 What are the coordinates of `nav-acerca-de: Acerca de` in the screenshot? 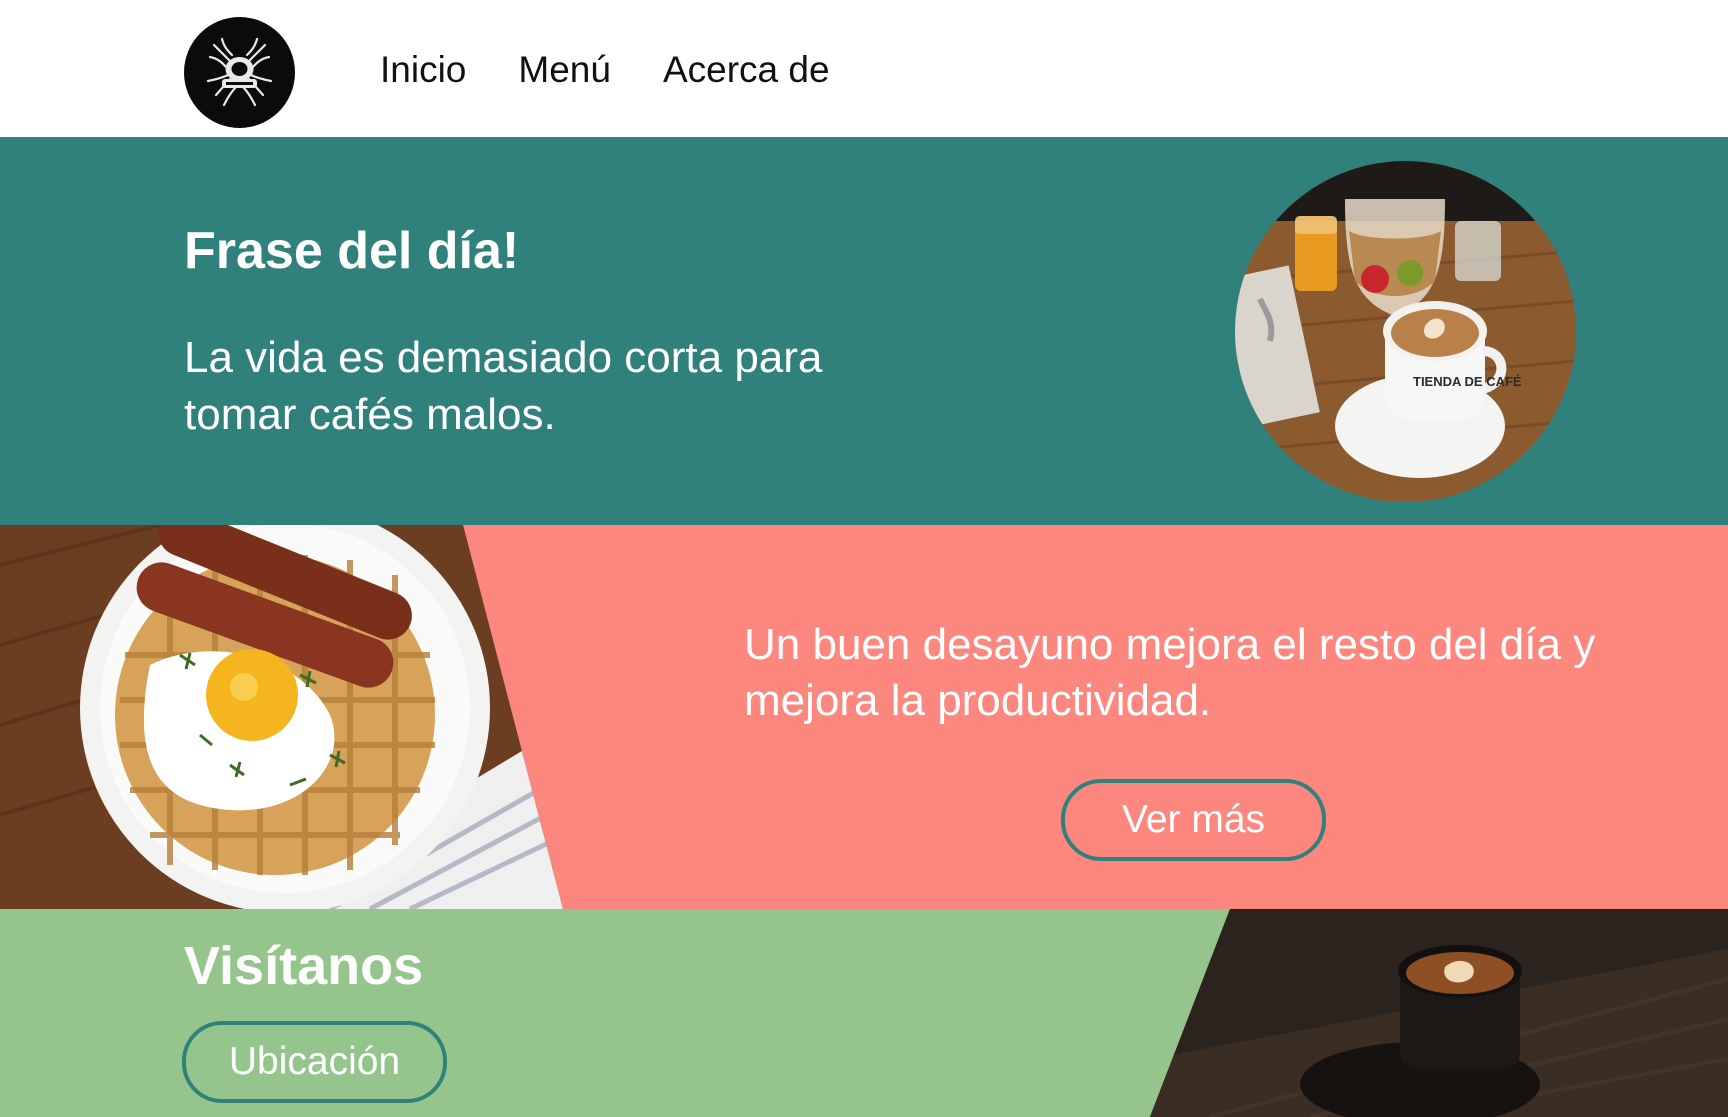 It's located at (746, 70).